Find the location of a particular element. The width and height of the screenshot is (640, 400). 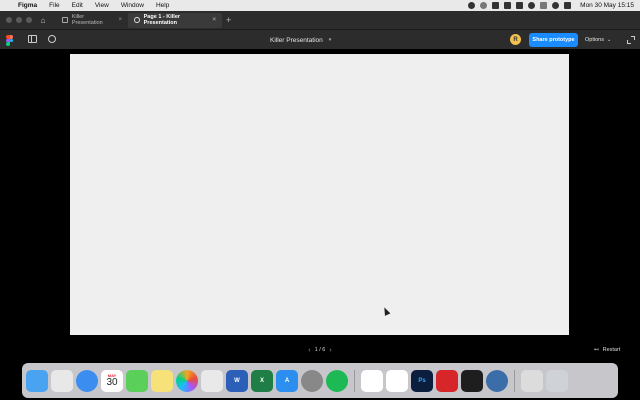

chevron-down-icon: ▾ is located at coordinates (330, 40).